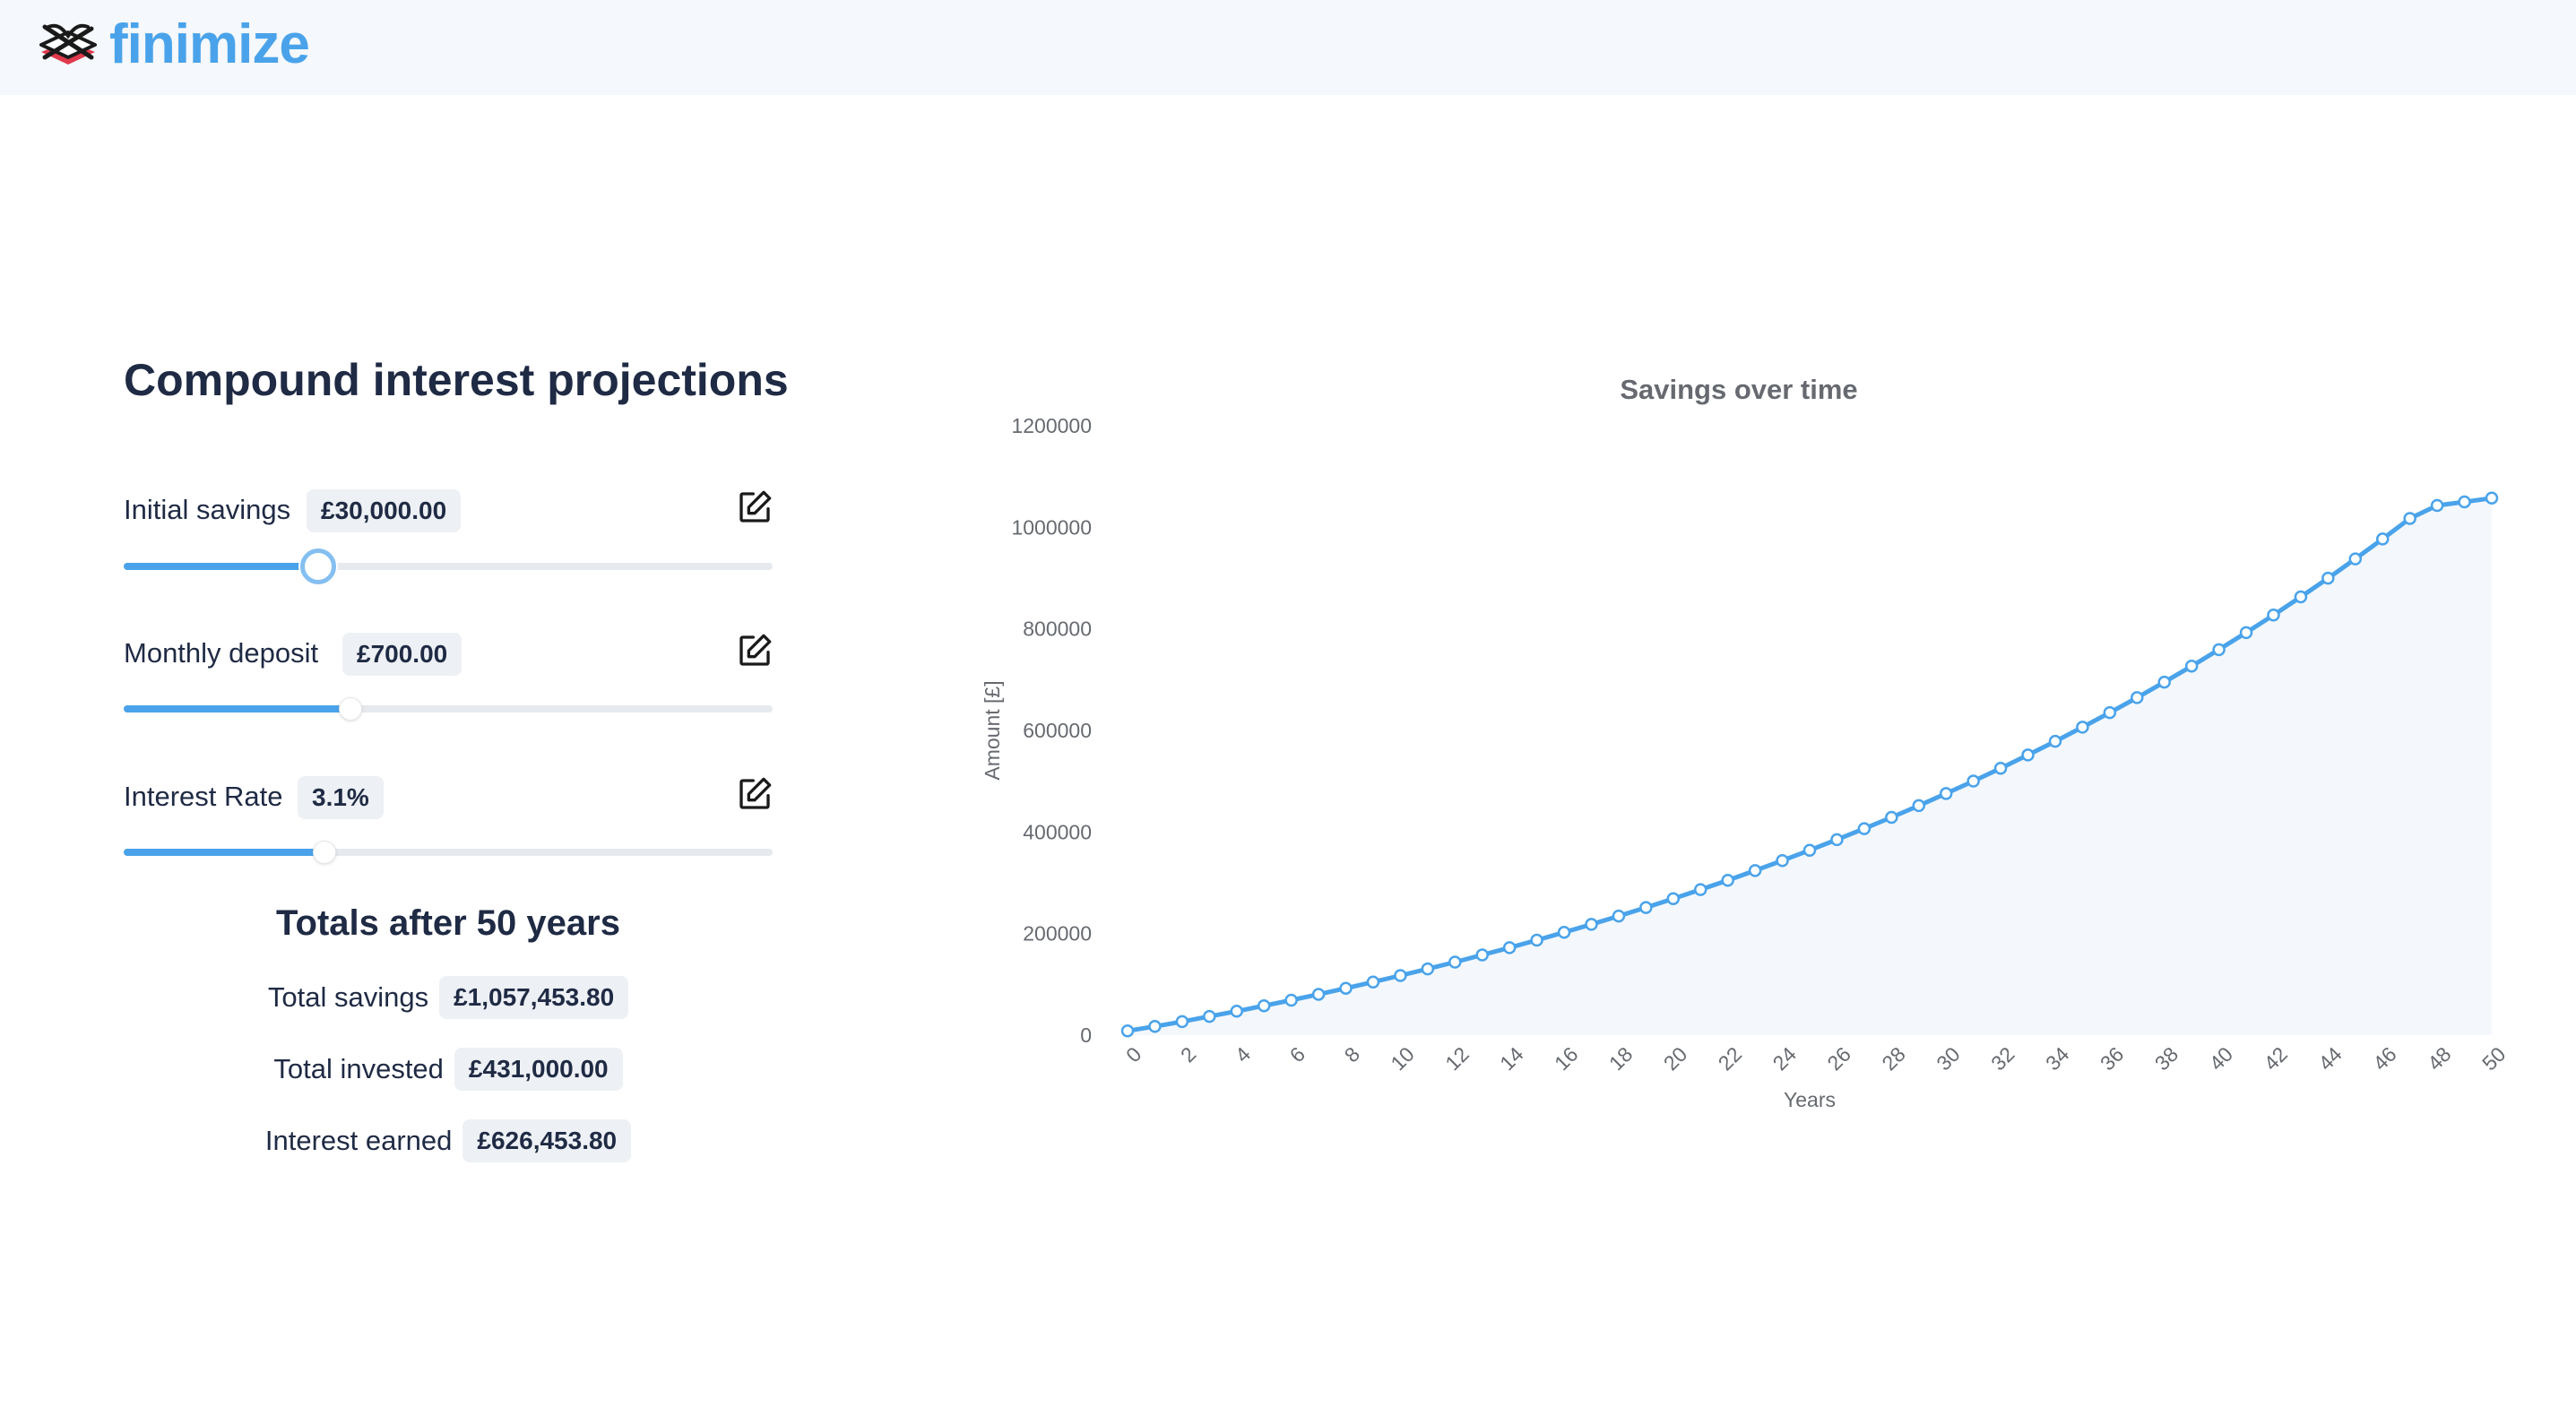 This screenshot has height=1425, width=2576. What do you see at coordinates (1675, 1058) in the screenshot?
I see `x-tick-label: 20` at bounding box center [1675, 1058].